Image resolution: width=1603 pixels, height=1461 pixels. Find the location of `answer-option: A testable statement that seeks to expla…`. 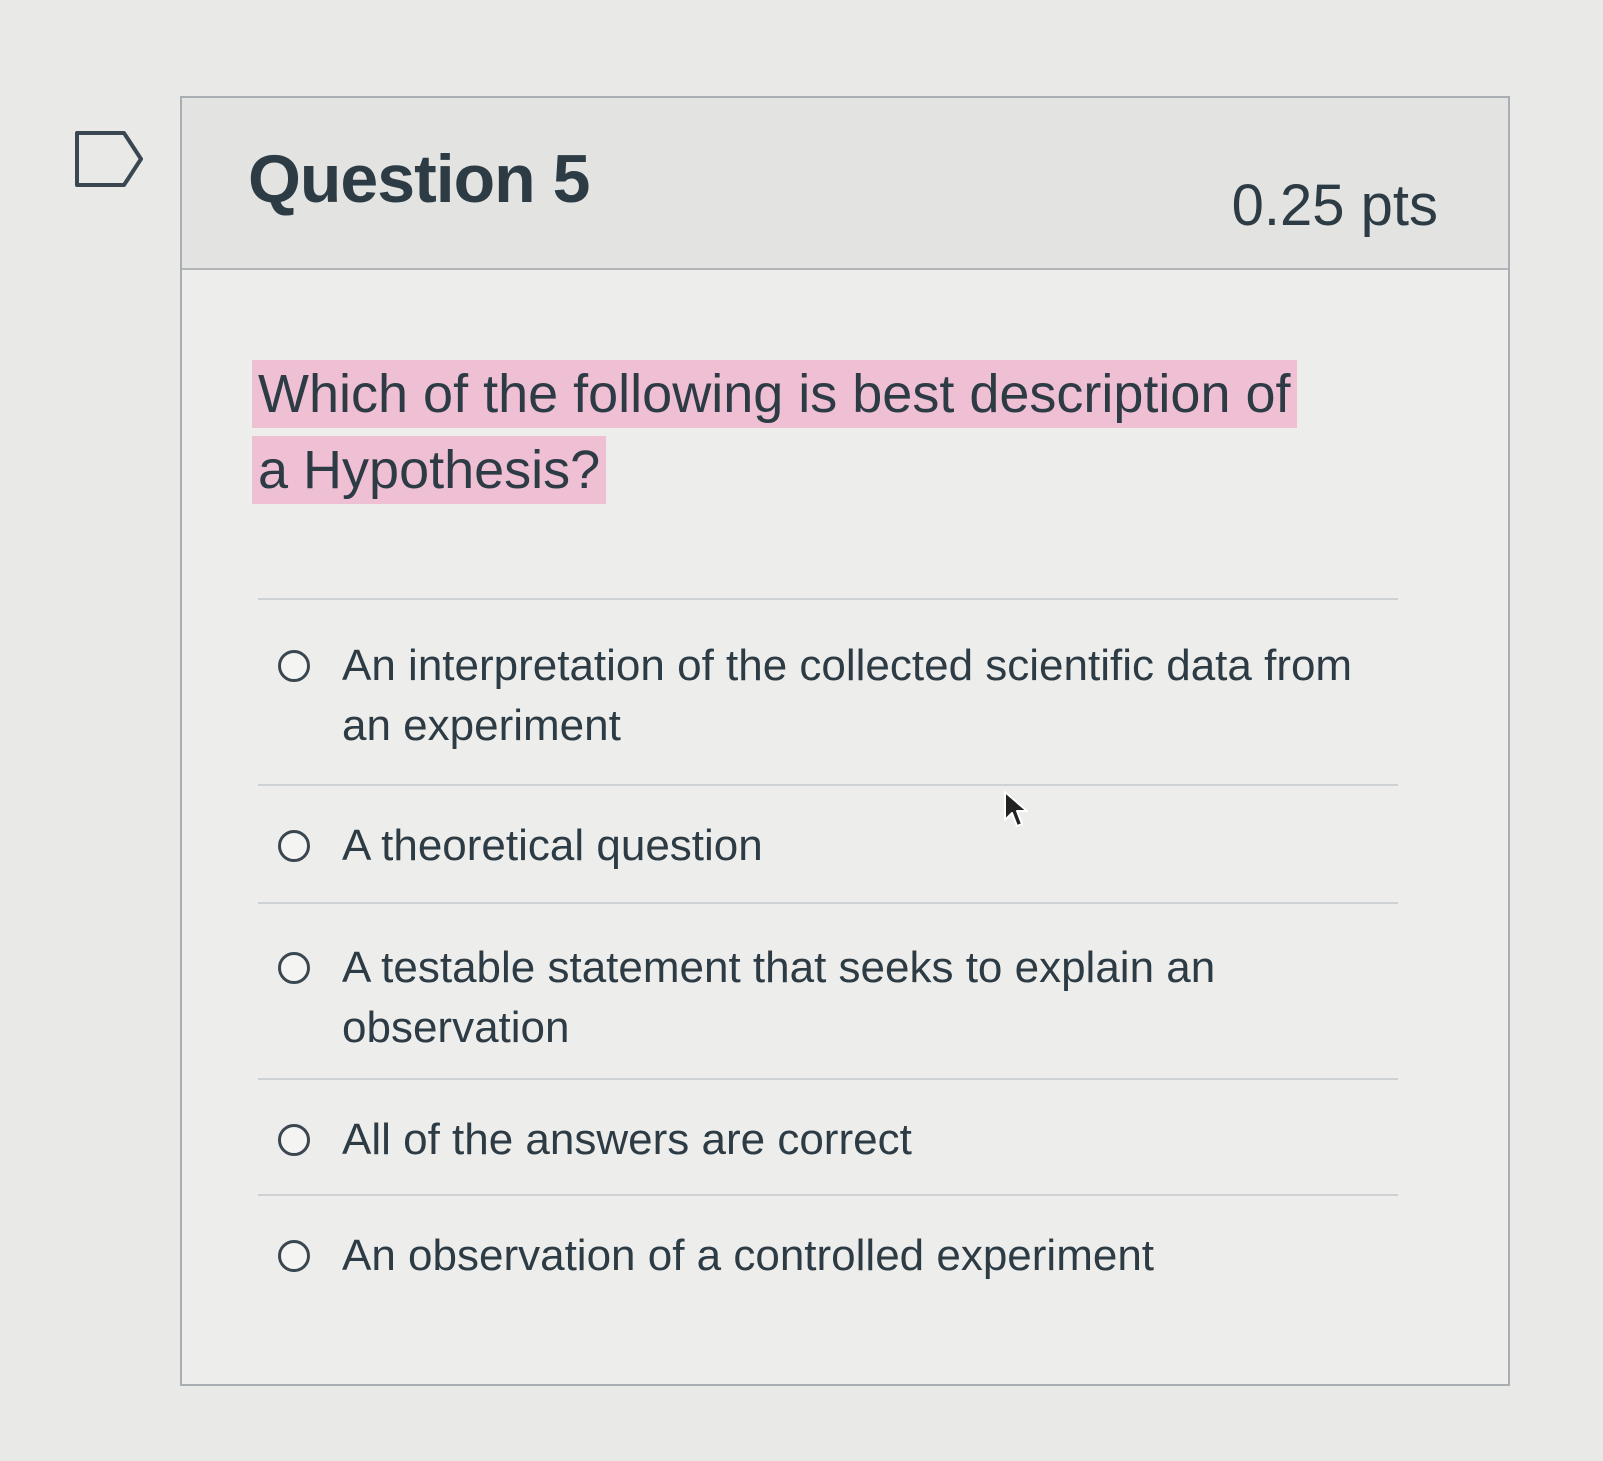

answer-option: A testable statement that seeks to expla… is located at coordinates (828, 990).